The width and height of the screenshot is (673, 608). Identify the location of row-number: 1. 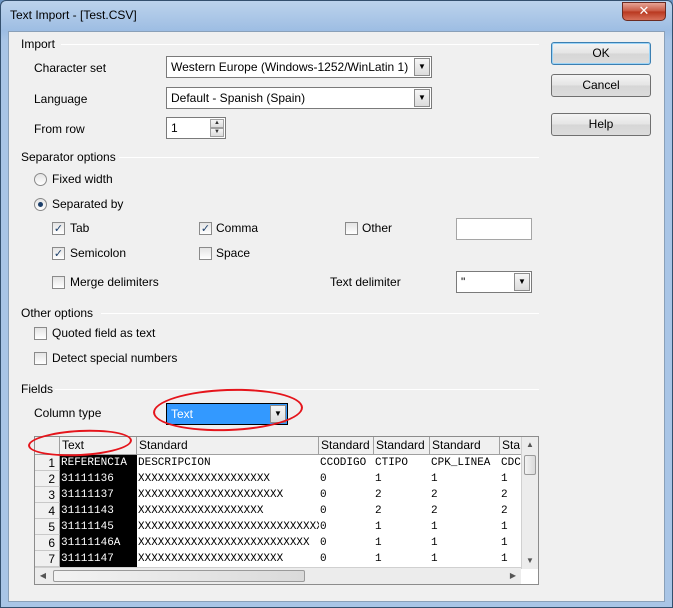
(47, 463).